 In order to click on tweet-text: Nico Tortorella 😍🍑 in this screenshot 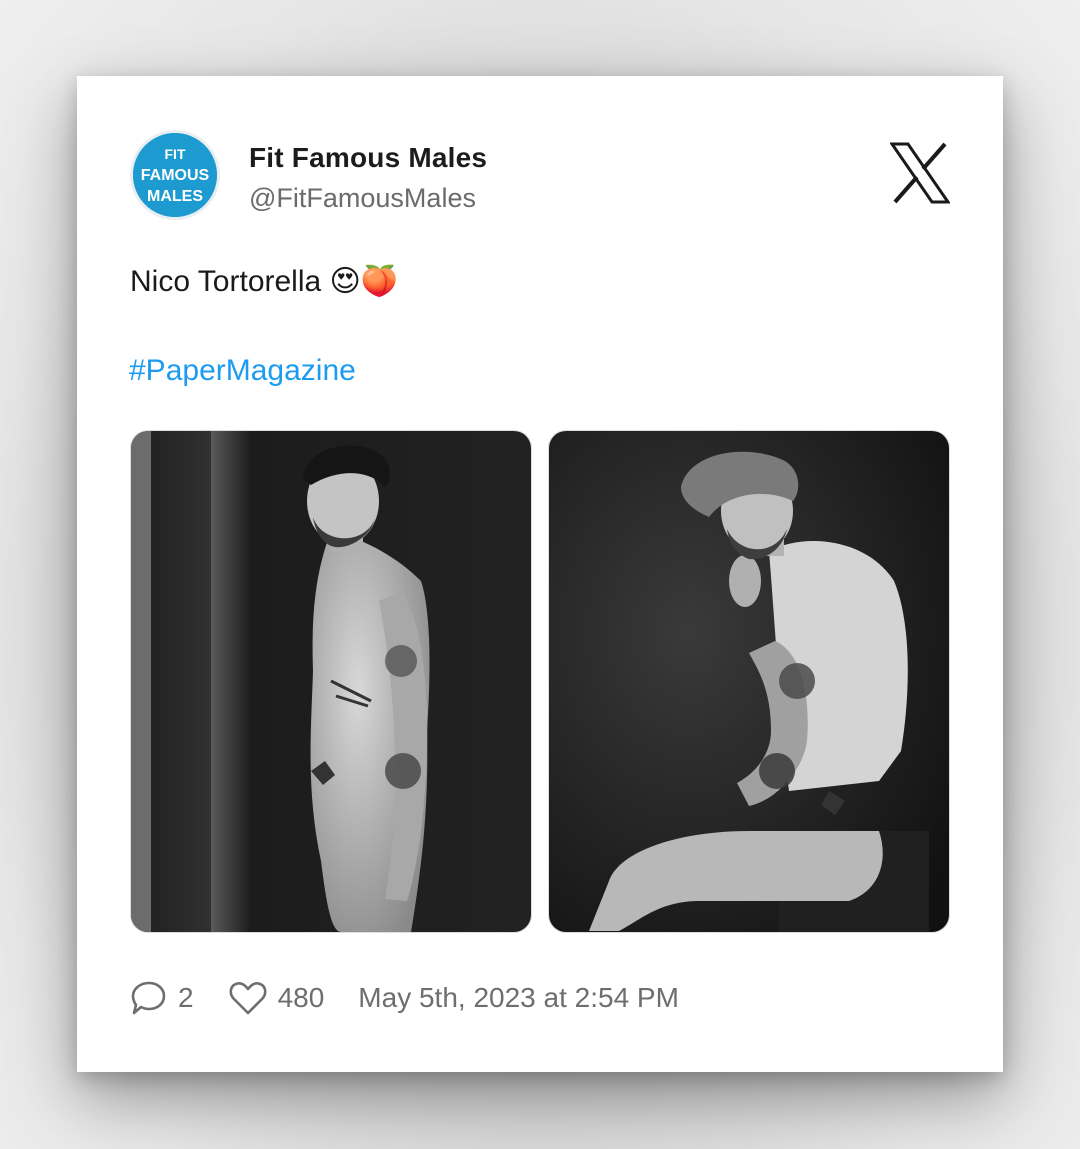, I will do `click(264, 281)`.